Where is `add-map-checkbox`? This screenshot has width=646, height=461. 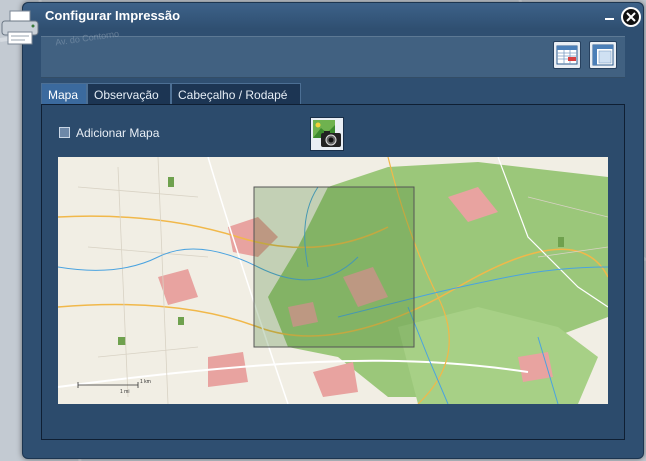 add-map-checkbox is located at coordinates (64, 132).